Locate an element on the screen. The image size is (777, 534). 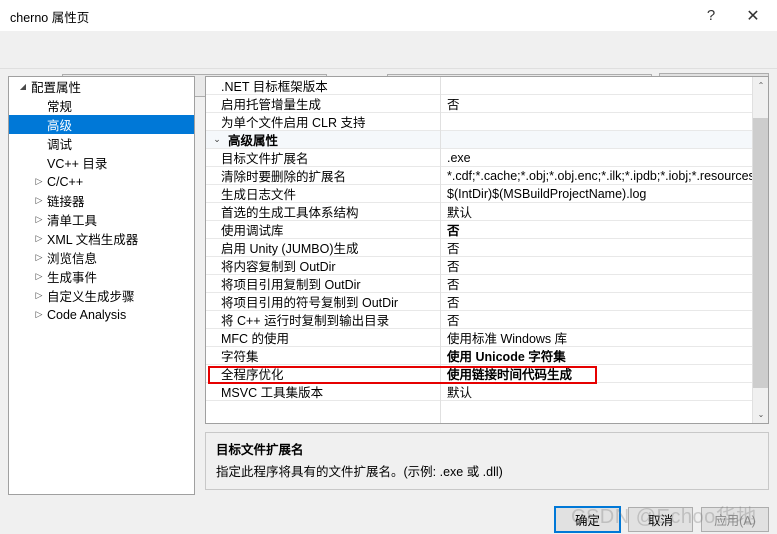
property-name-cell: 将 C++ 运行时复制到输出目录 is located at coordinates (305, 321).